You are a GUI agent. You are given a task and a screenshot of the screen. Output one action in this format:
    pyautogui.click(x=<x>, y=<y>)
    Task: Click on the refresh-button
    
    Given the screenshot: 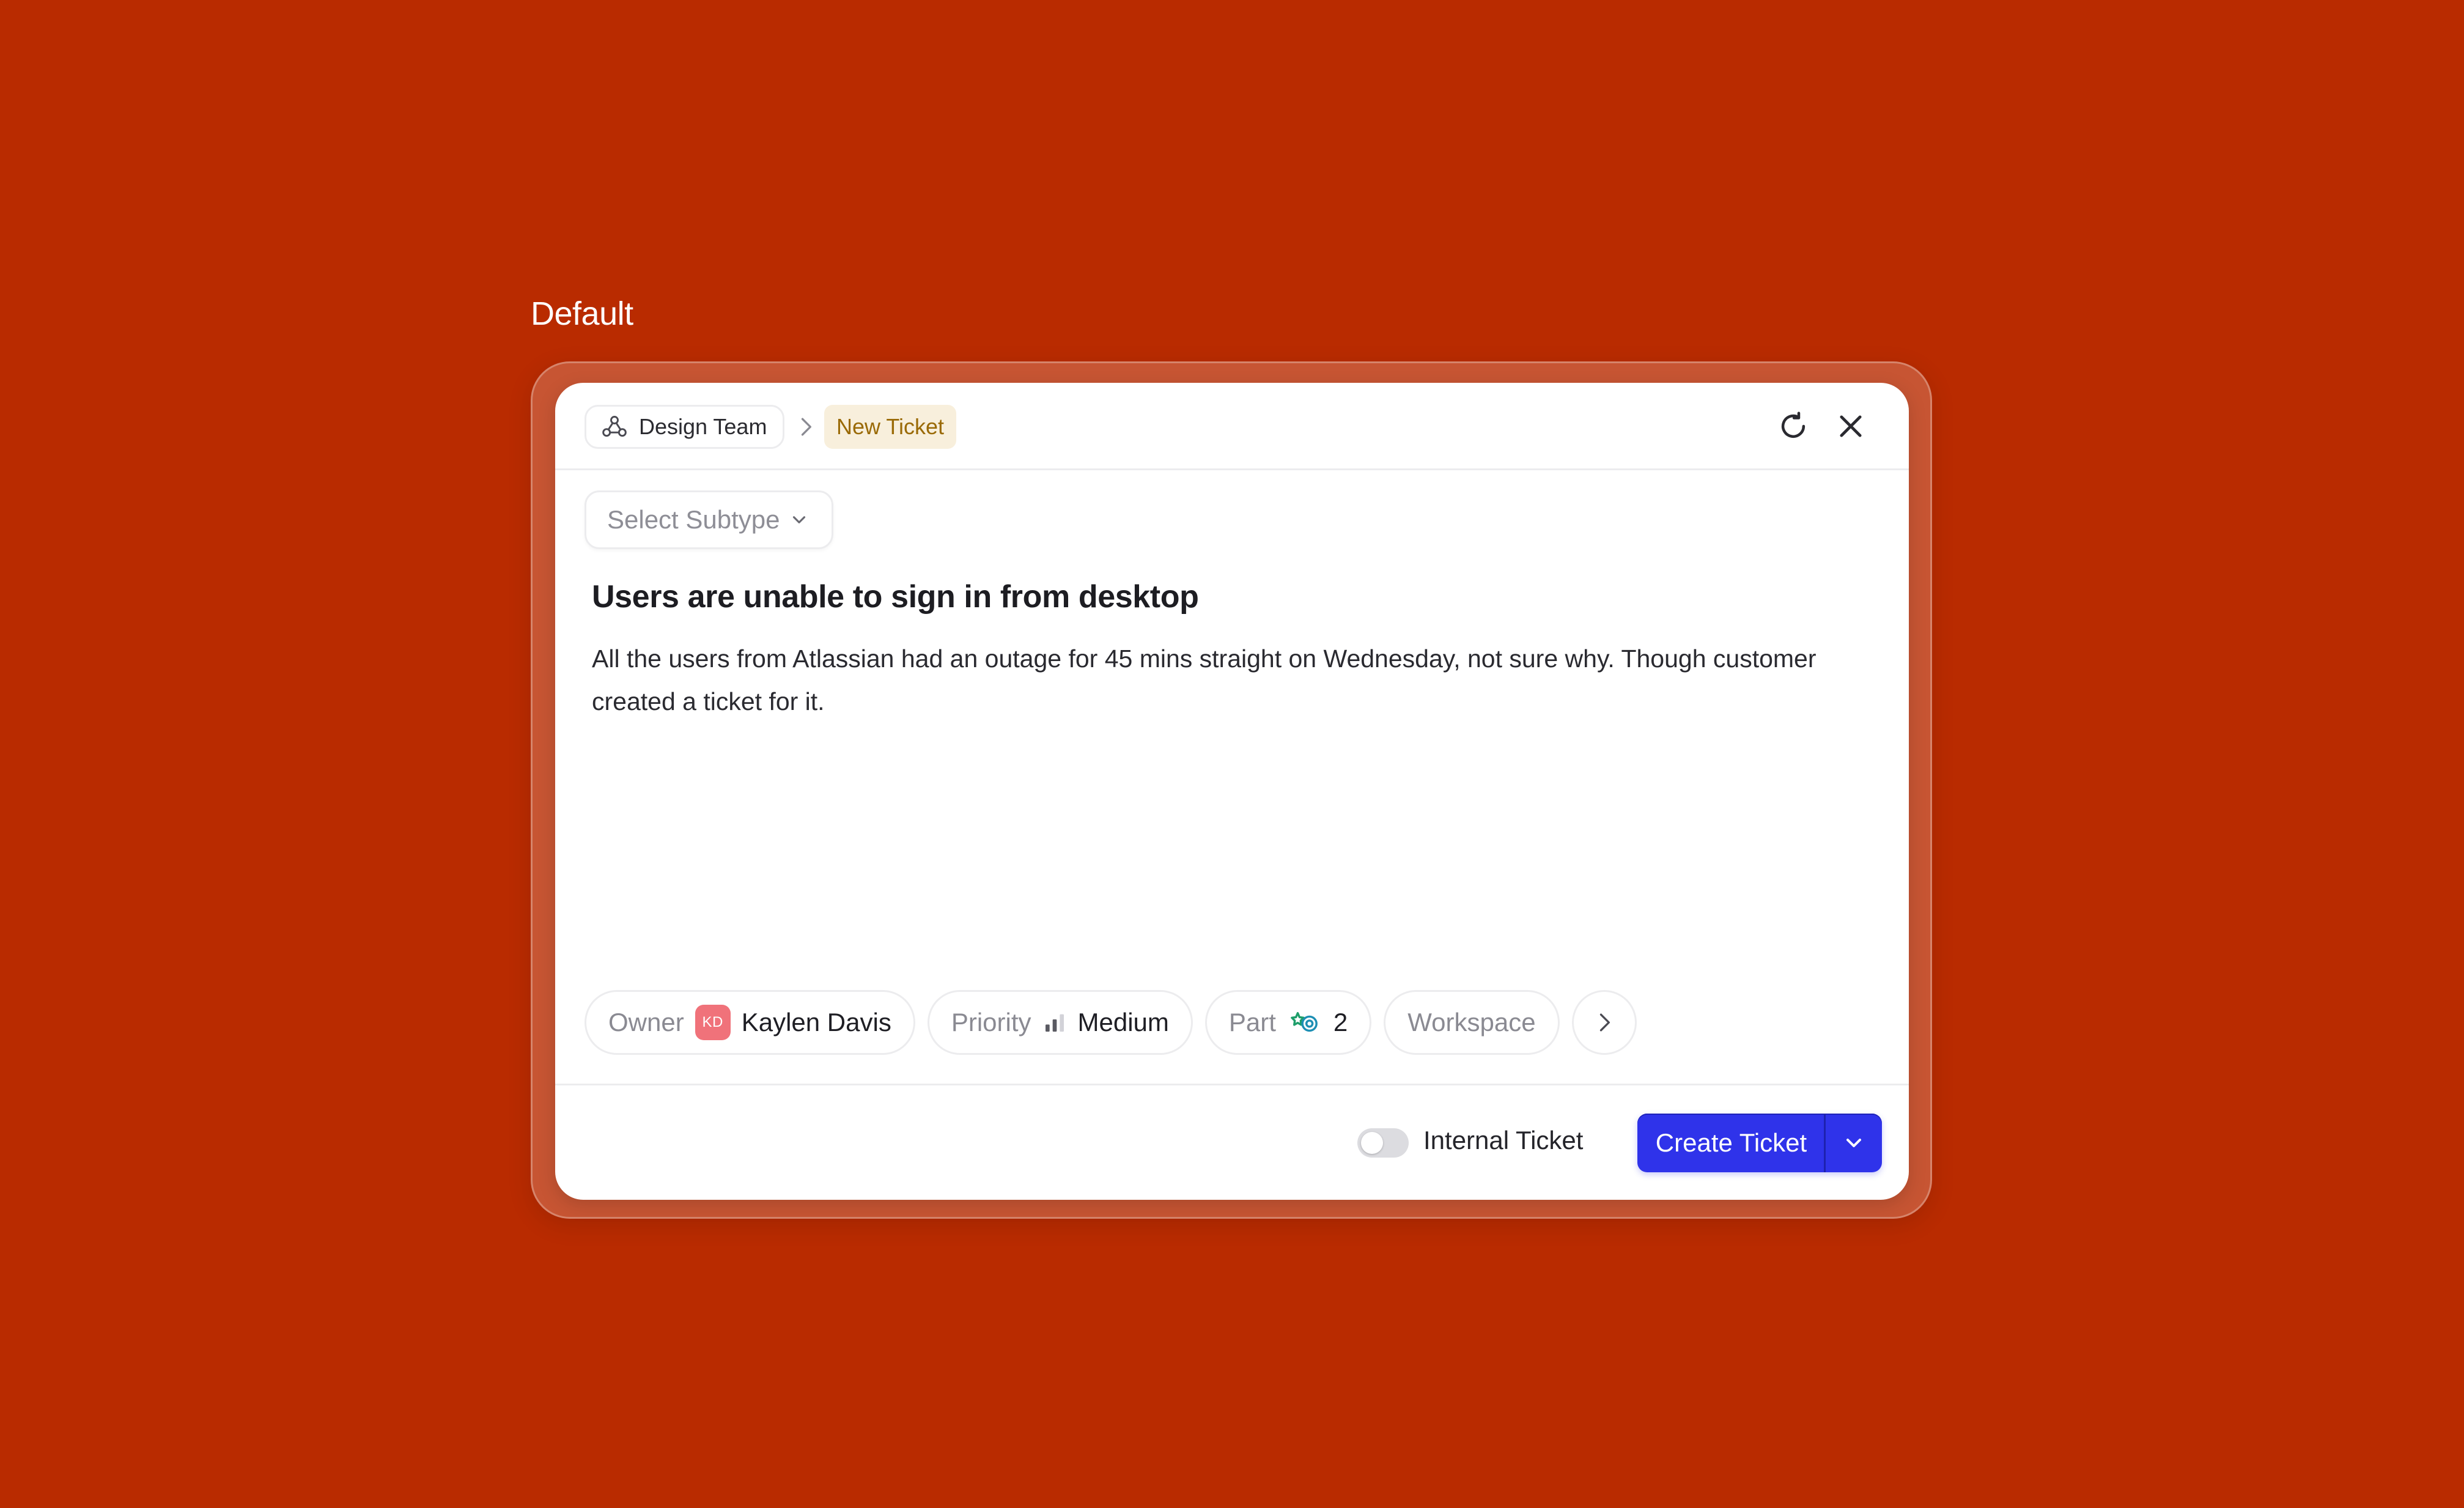 What is the action you would take?
    pyautogui.click(x=1793, y=426)
    